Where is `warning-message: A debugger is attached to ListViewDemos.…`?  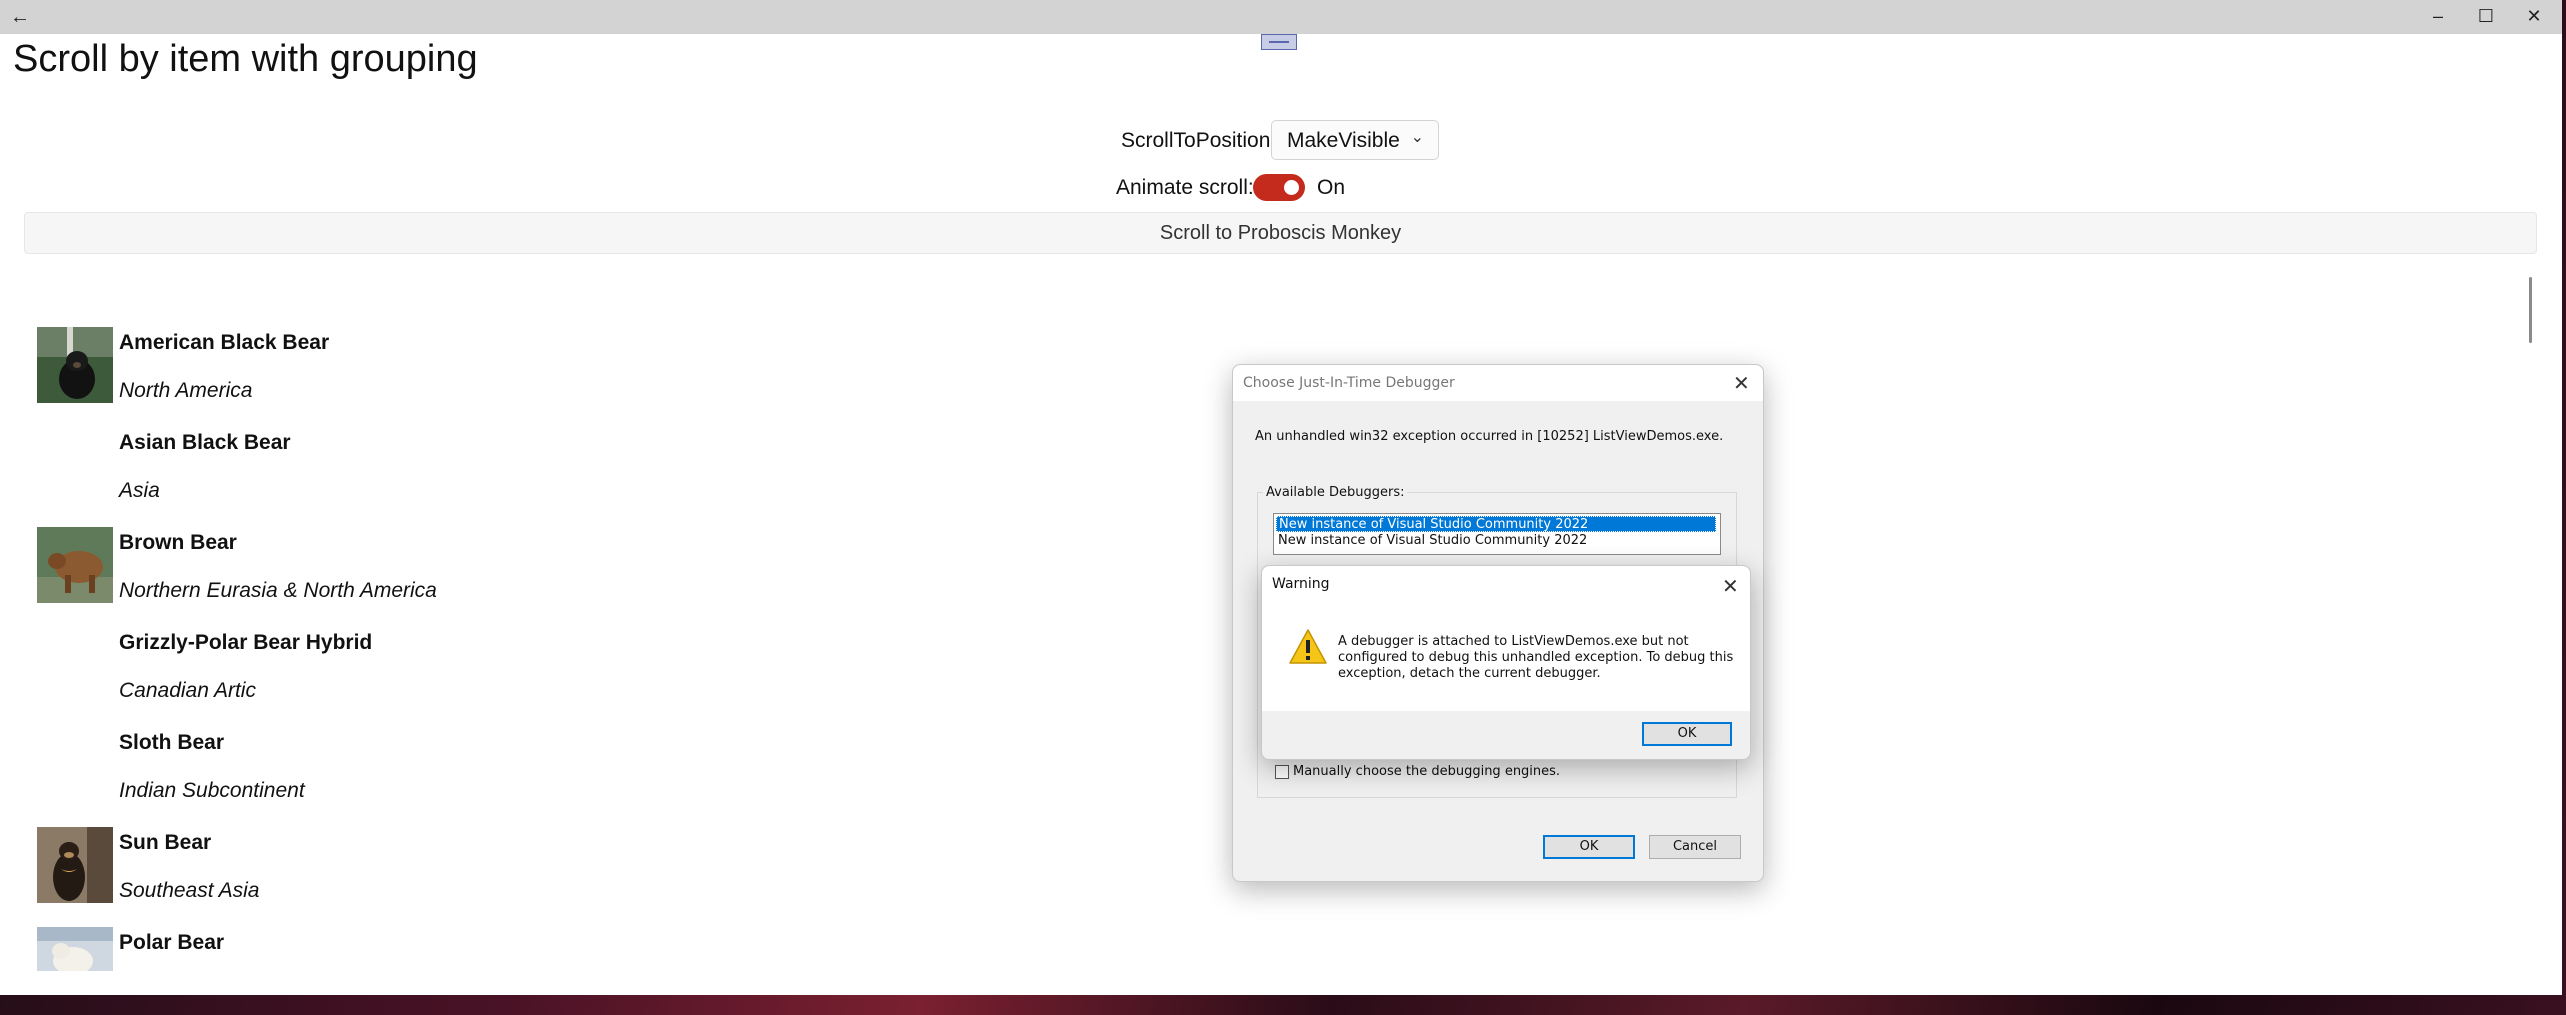 warning-message: A debugger is attached to ListViewDemos.… is located at coordinates (1536, 657).